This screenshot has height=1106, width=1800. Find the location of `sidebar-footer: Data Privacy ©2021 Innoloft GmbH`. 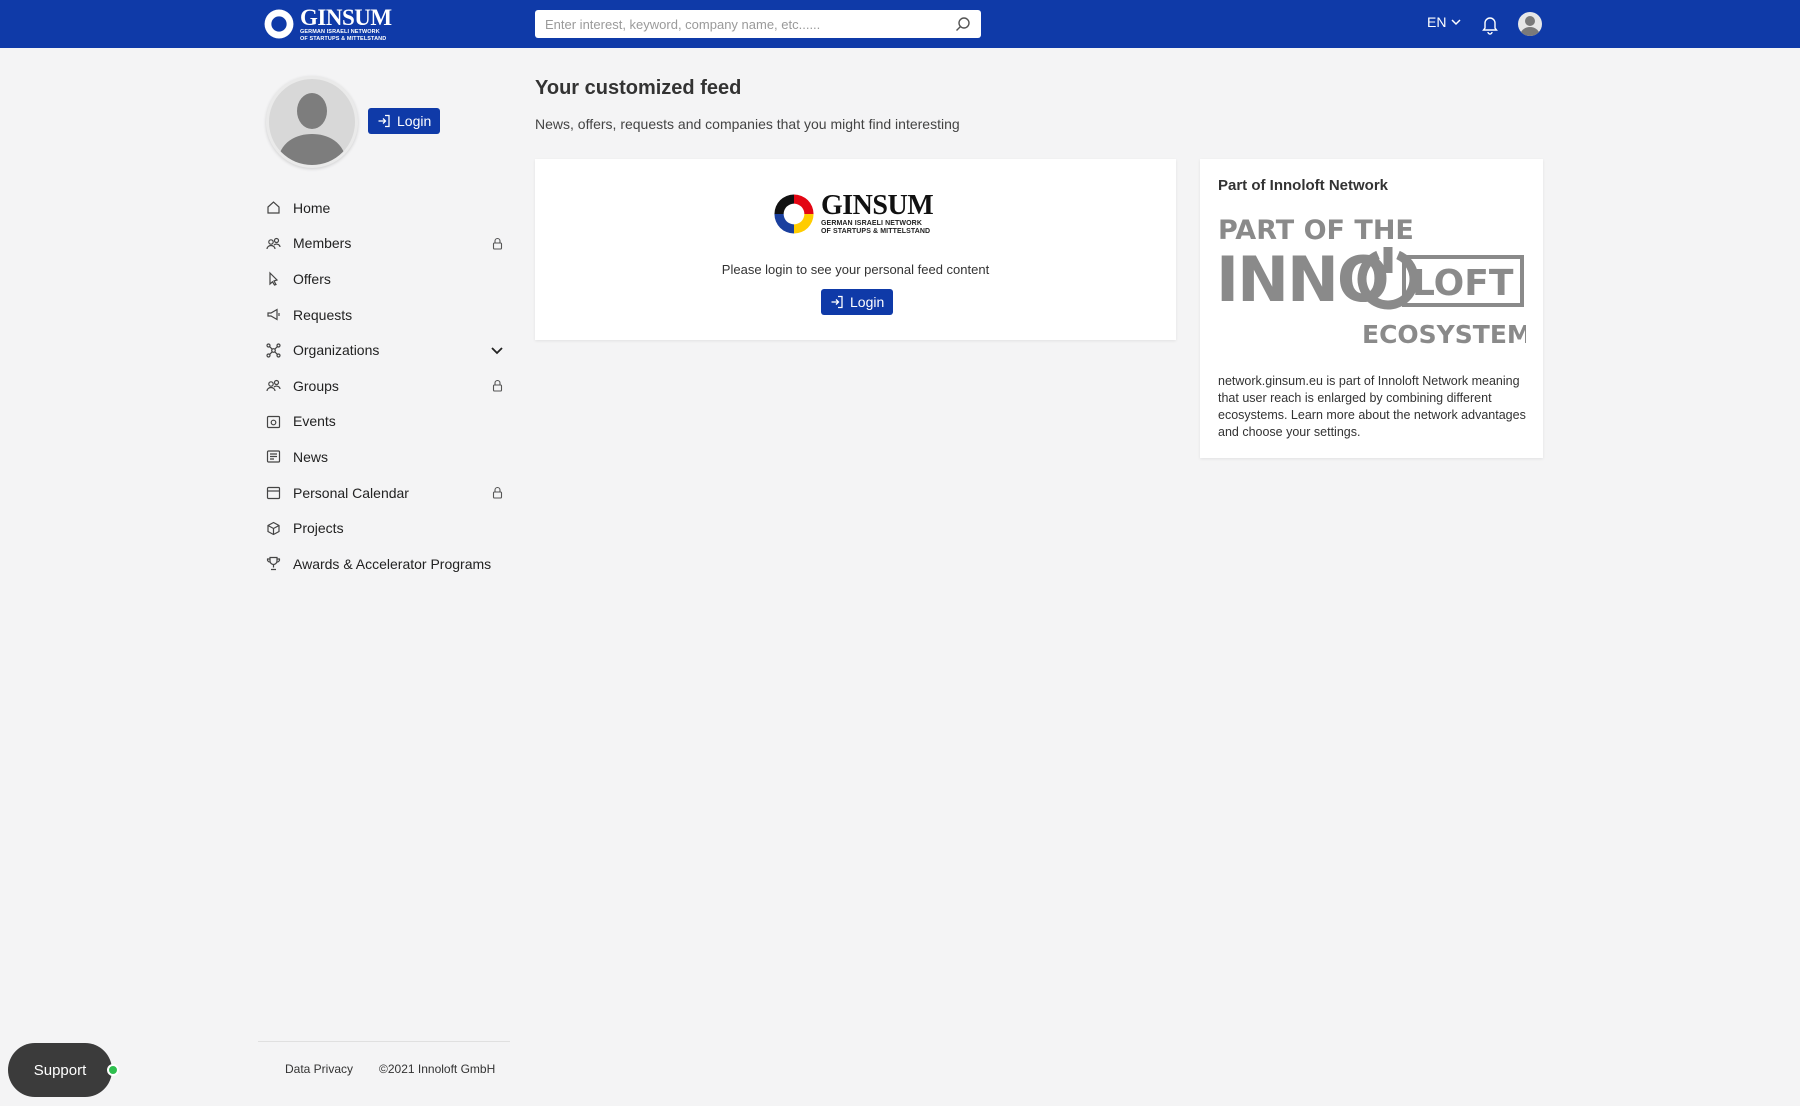

sidebar-footer: Data Privacy ©2021 Innoloft GmbH is located at coordinates (390, 1069).